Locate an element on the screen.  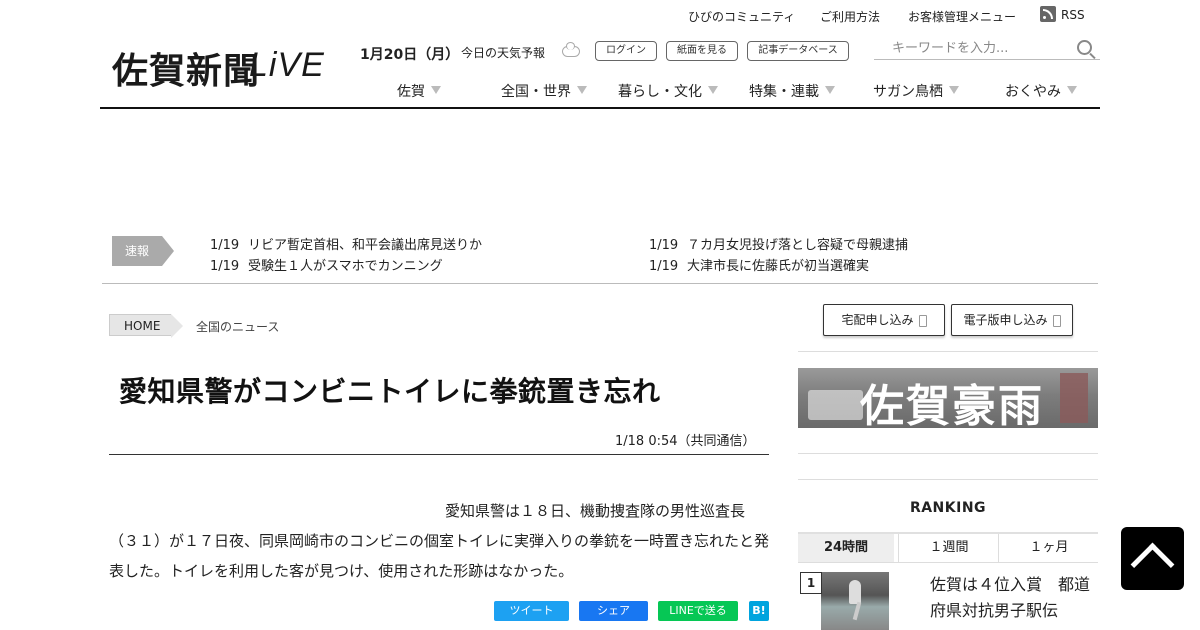
runner-figure is located at coordinates (855, 592).